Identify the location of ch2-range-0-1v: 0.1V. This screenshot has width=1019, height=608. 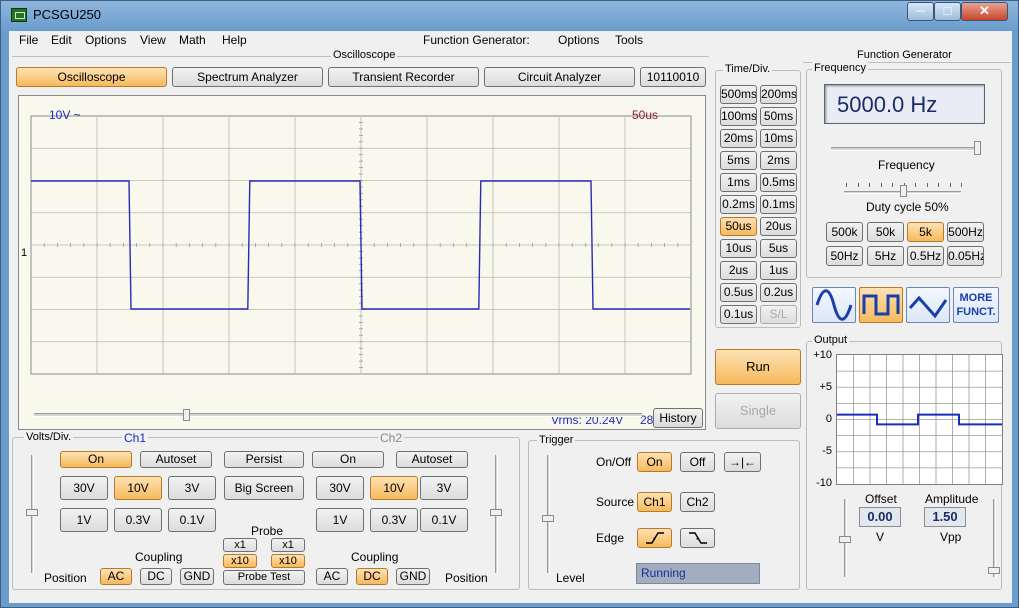
(444, 520).